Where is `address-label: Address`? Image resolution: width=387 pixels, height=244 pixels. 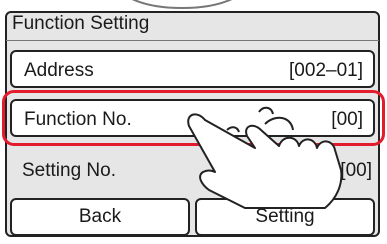 address-label: Address is located at coordinates (59, 70).